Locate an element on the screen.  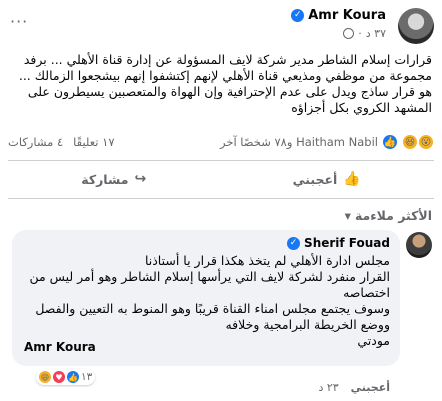
comment-author-name: Sherif Fouad is located at coordinates (347, 243).